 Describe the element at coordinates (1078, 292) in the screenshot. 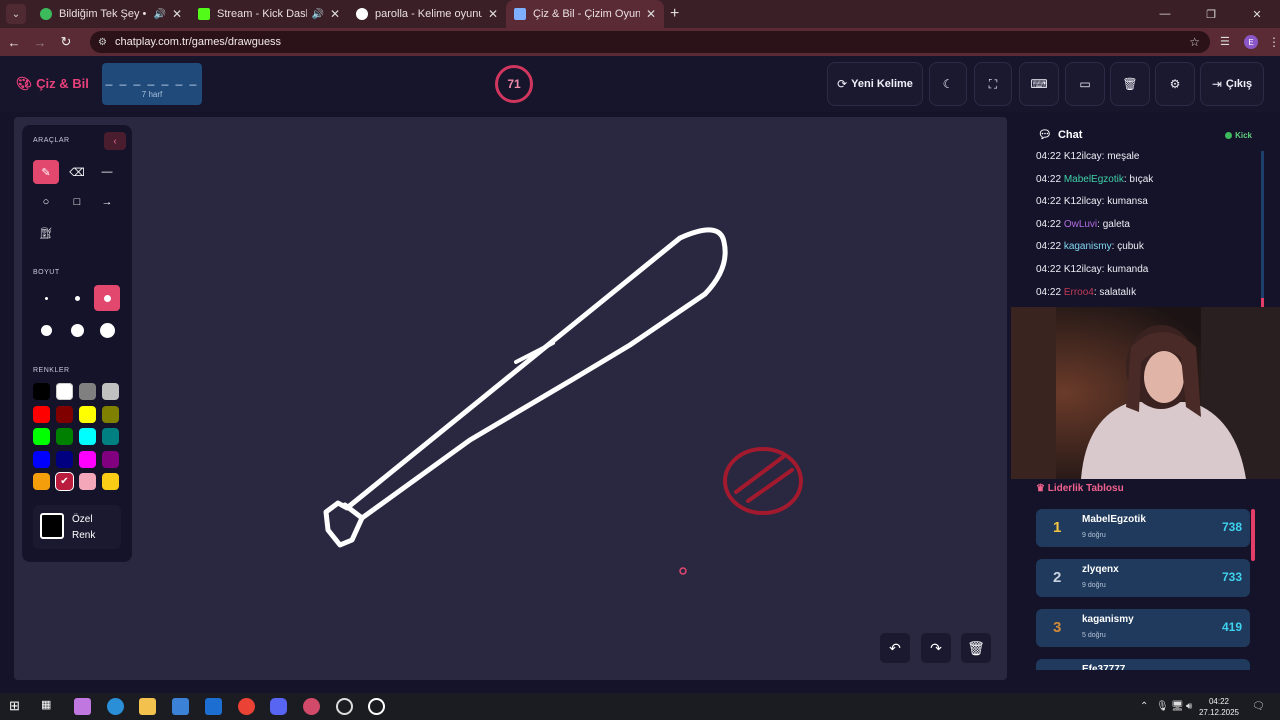

I see `message-user: Erroo4` at that location.